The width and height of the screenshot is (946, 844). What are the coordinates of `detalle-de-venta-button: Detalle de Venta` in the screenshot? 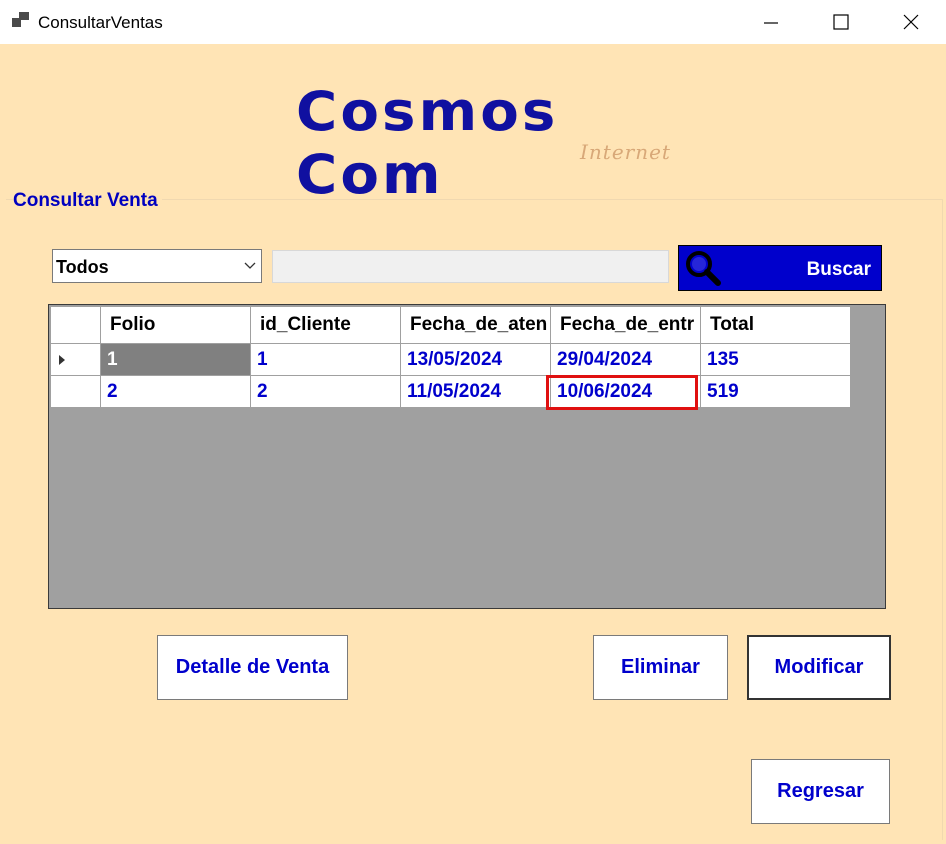 It's located at (252, 667).